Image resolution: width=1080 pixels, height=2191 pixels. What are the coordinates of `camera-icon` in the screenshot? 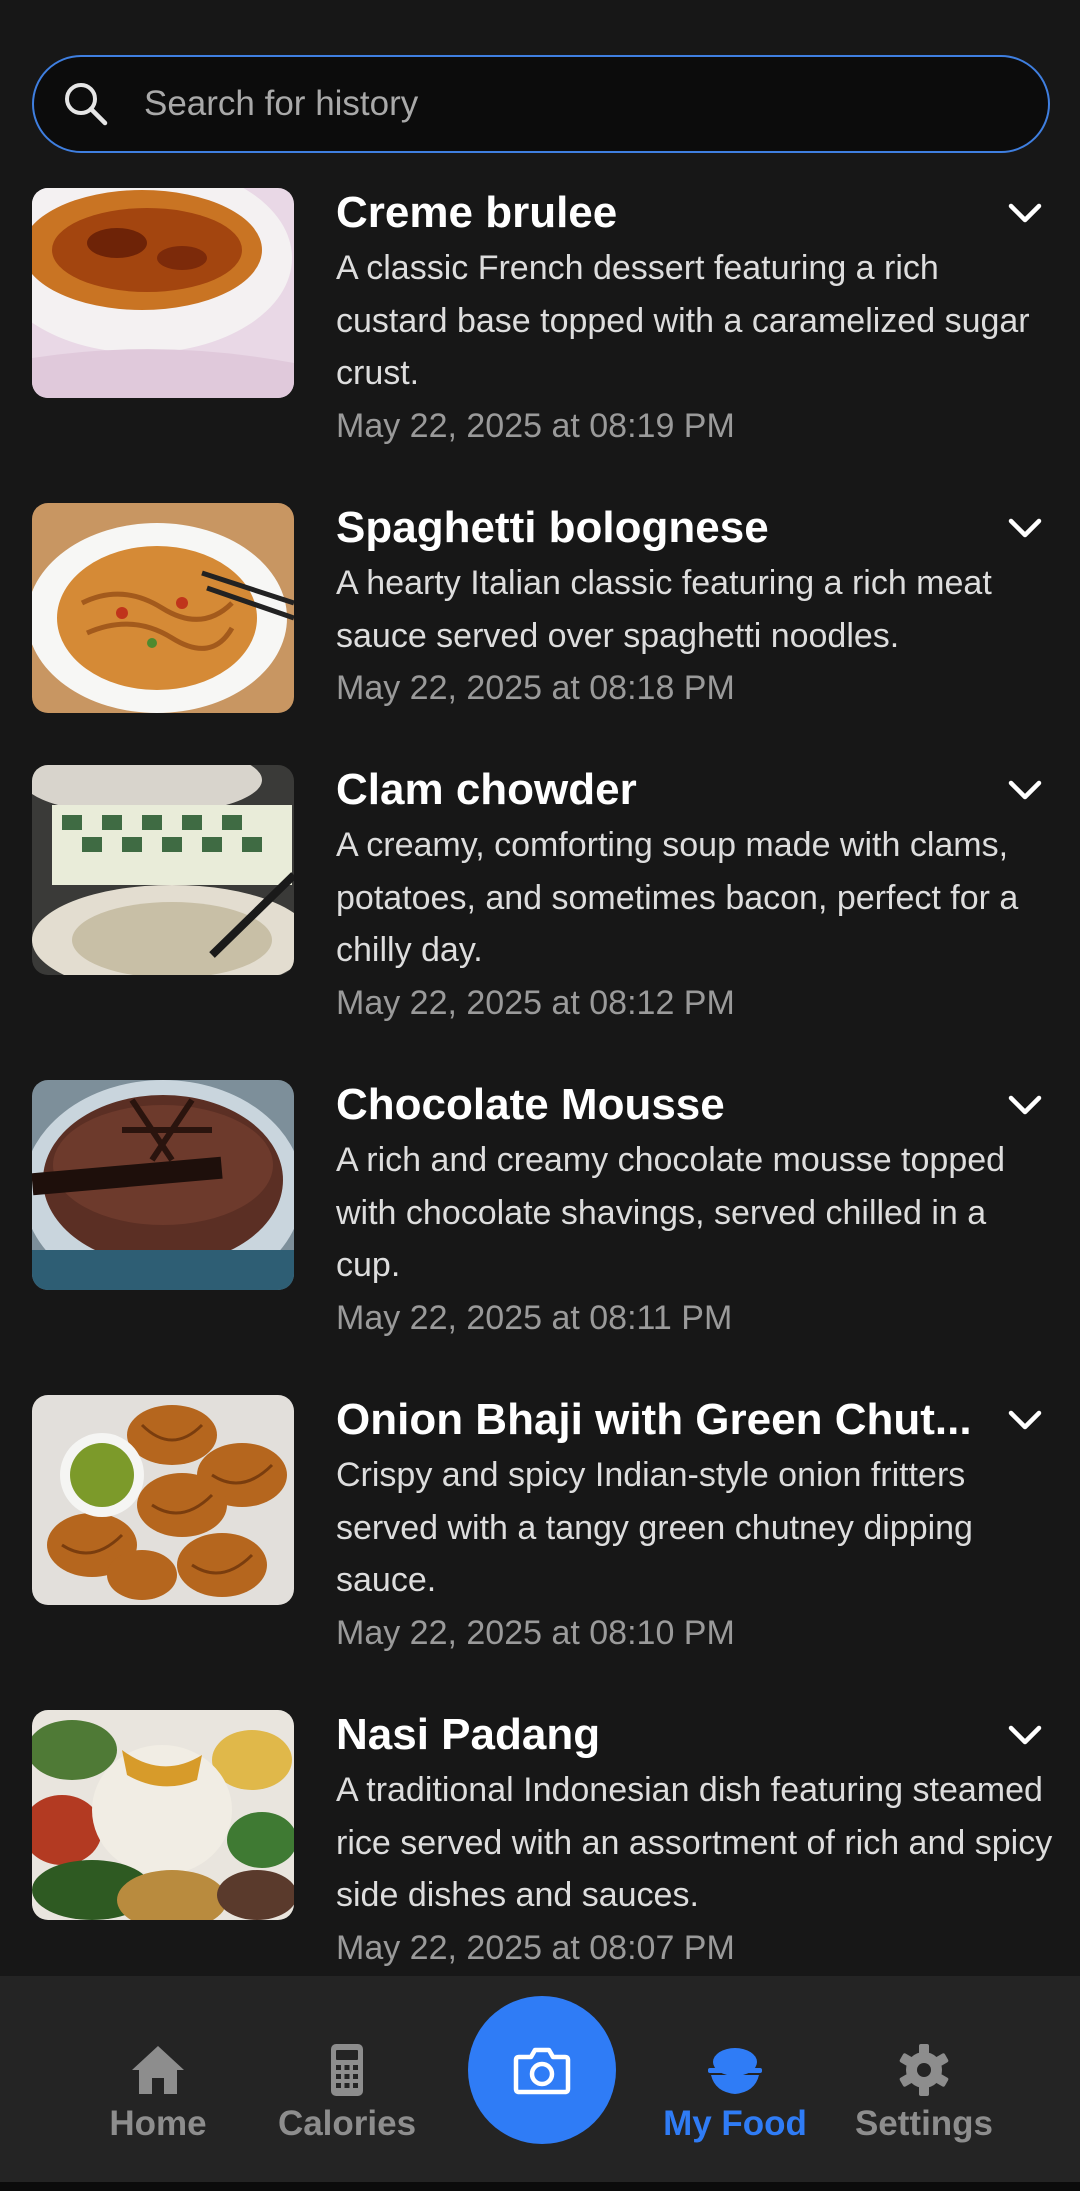 It's located at (542, 2071).